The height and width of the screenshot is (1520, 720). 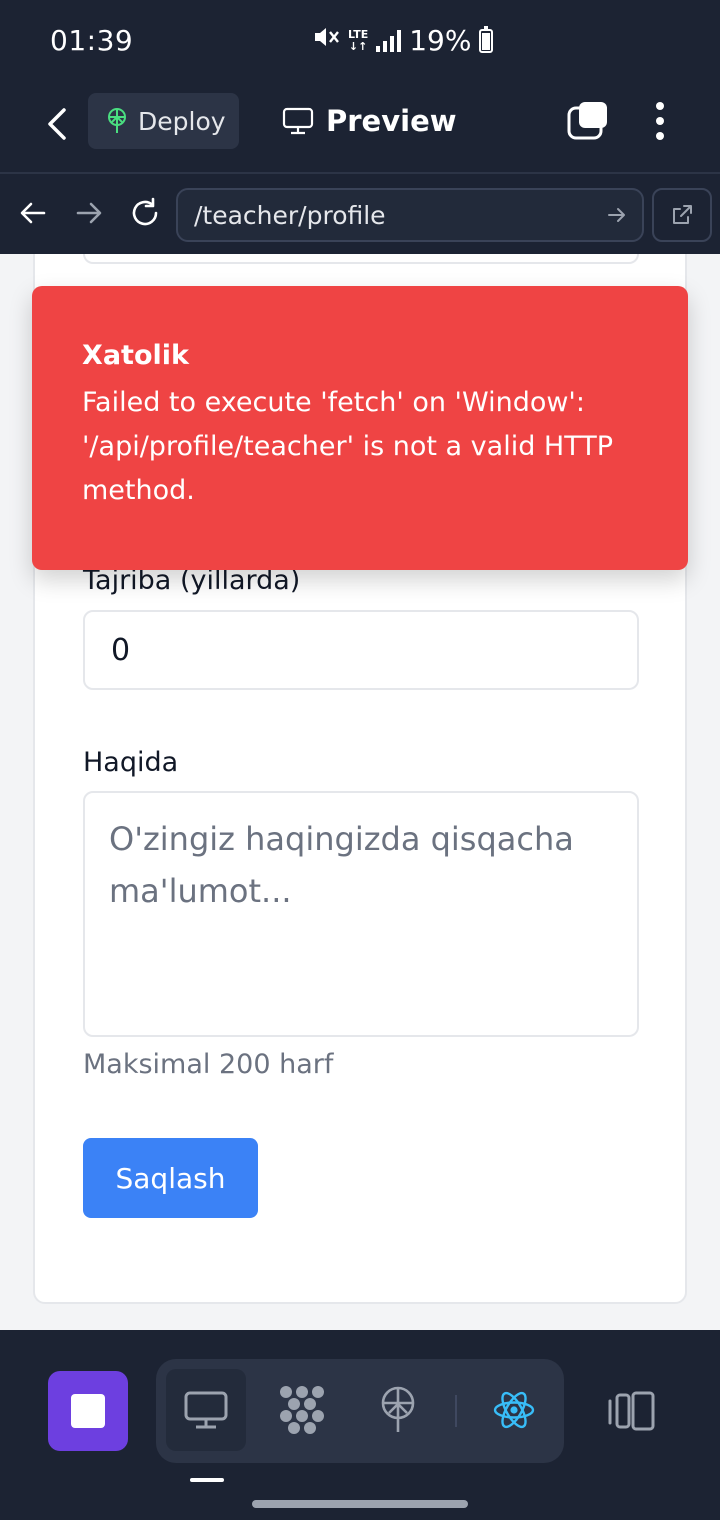 What do you see at coordinates (361, 259) in the screenshot?
I see `previous-input` at bounding box center [361, 259].